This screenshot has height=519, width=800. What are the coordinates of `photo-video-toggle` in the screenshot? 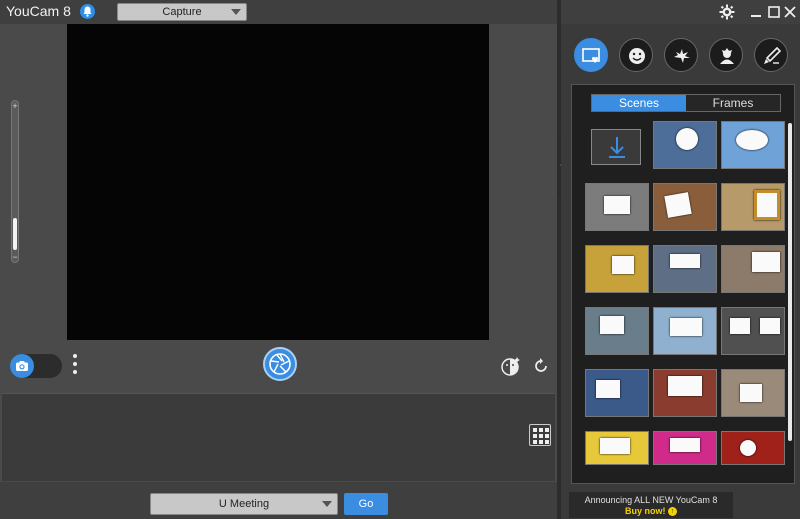 It's located at (36, 366).